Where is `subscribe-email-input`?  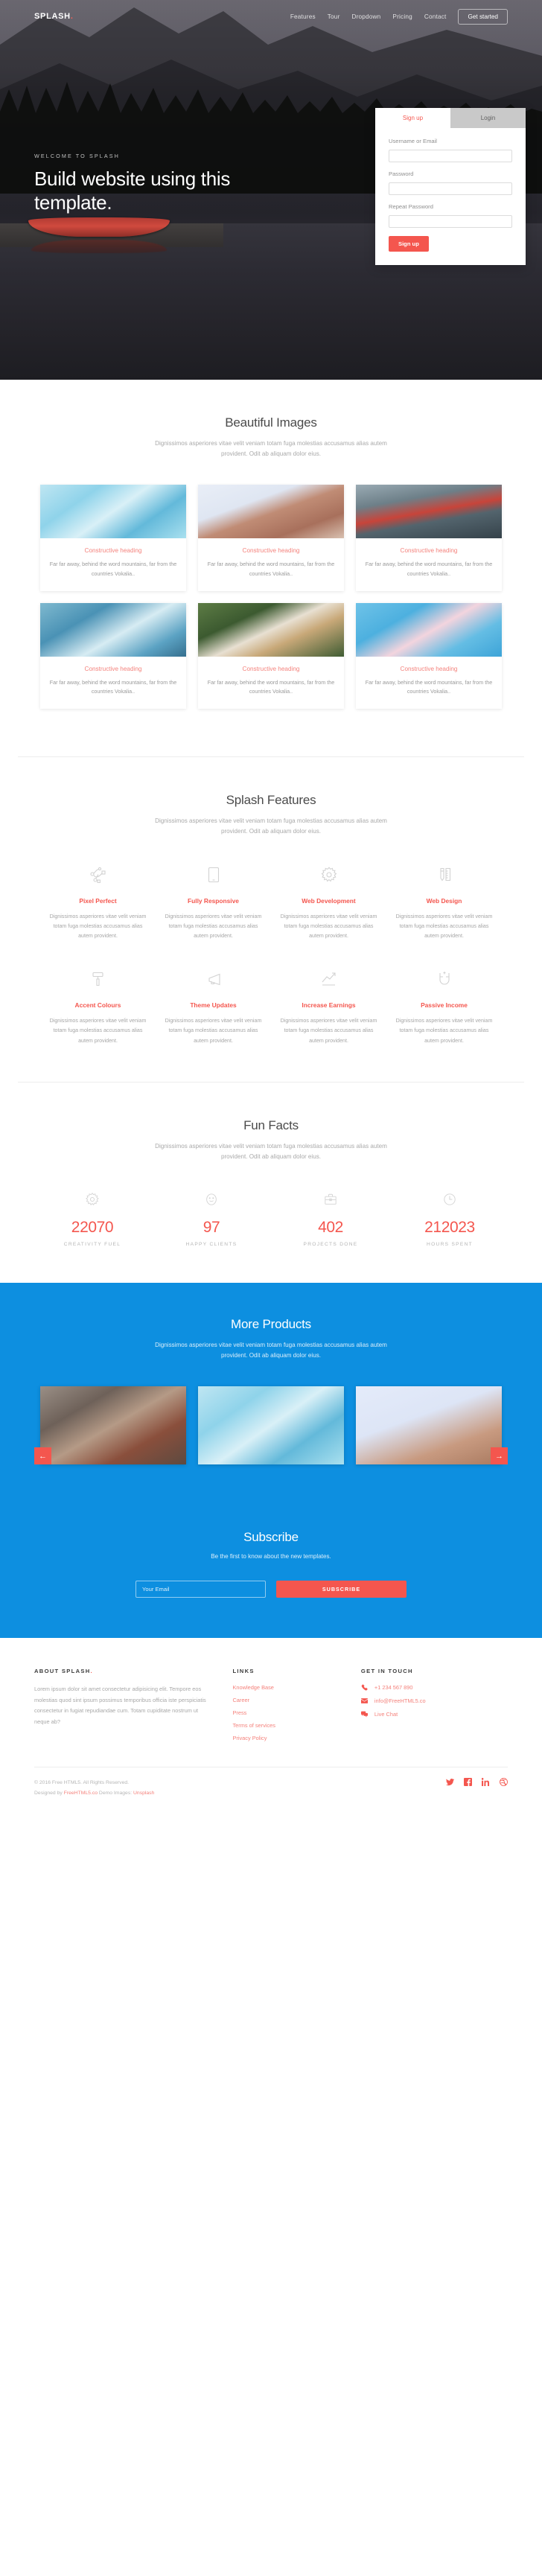
subscribe-email-input is located at coordinates (201, 1589).